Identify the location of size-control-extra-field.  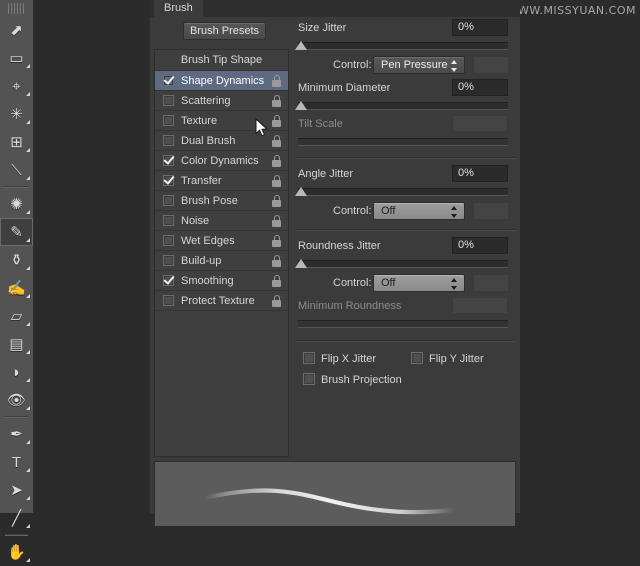
(491, 65).